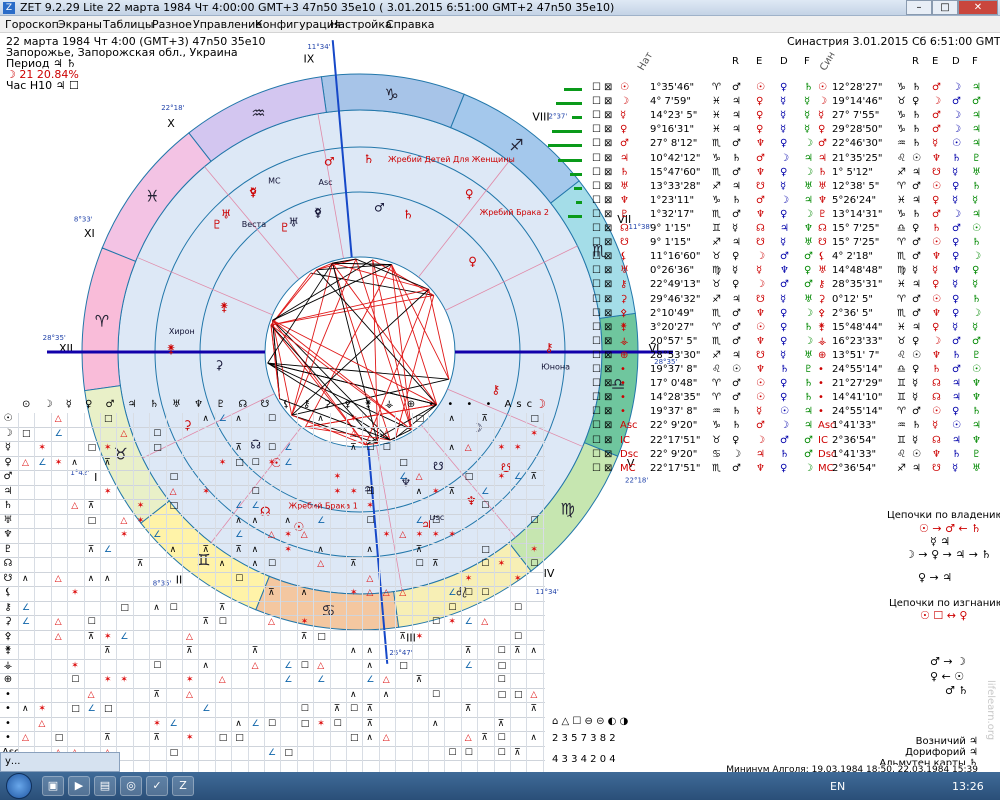 This screenshot has height=800, width=1000. Describe the element at coordinates (131, 786) in the screenshot. I see `browser-icon: ◎` at that location.